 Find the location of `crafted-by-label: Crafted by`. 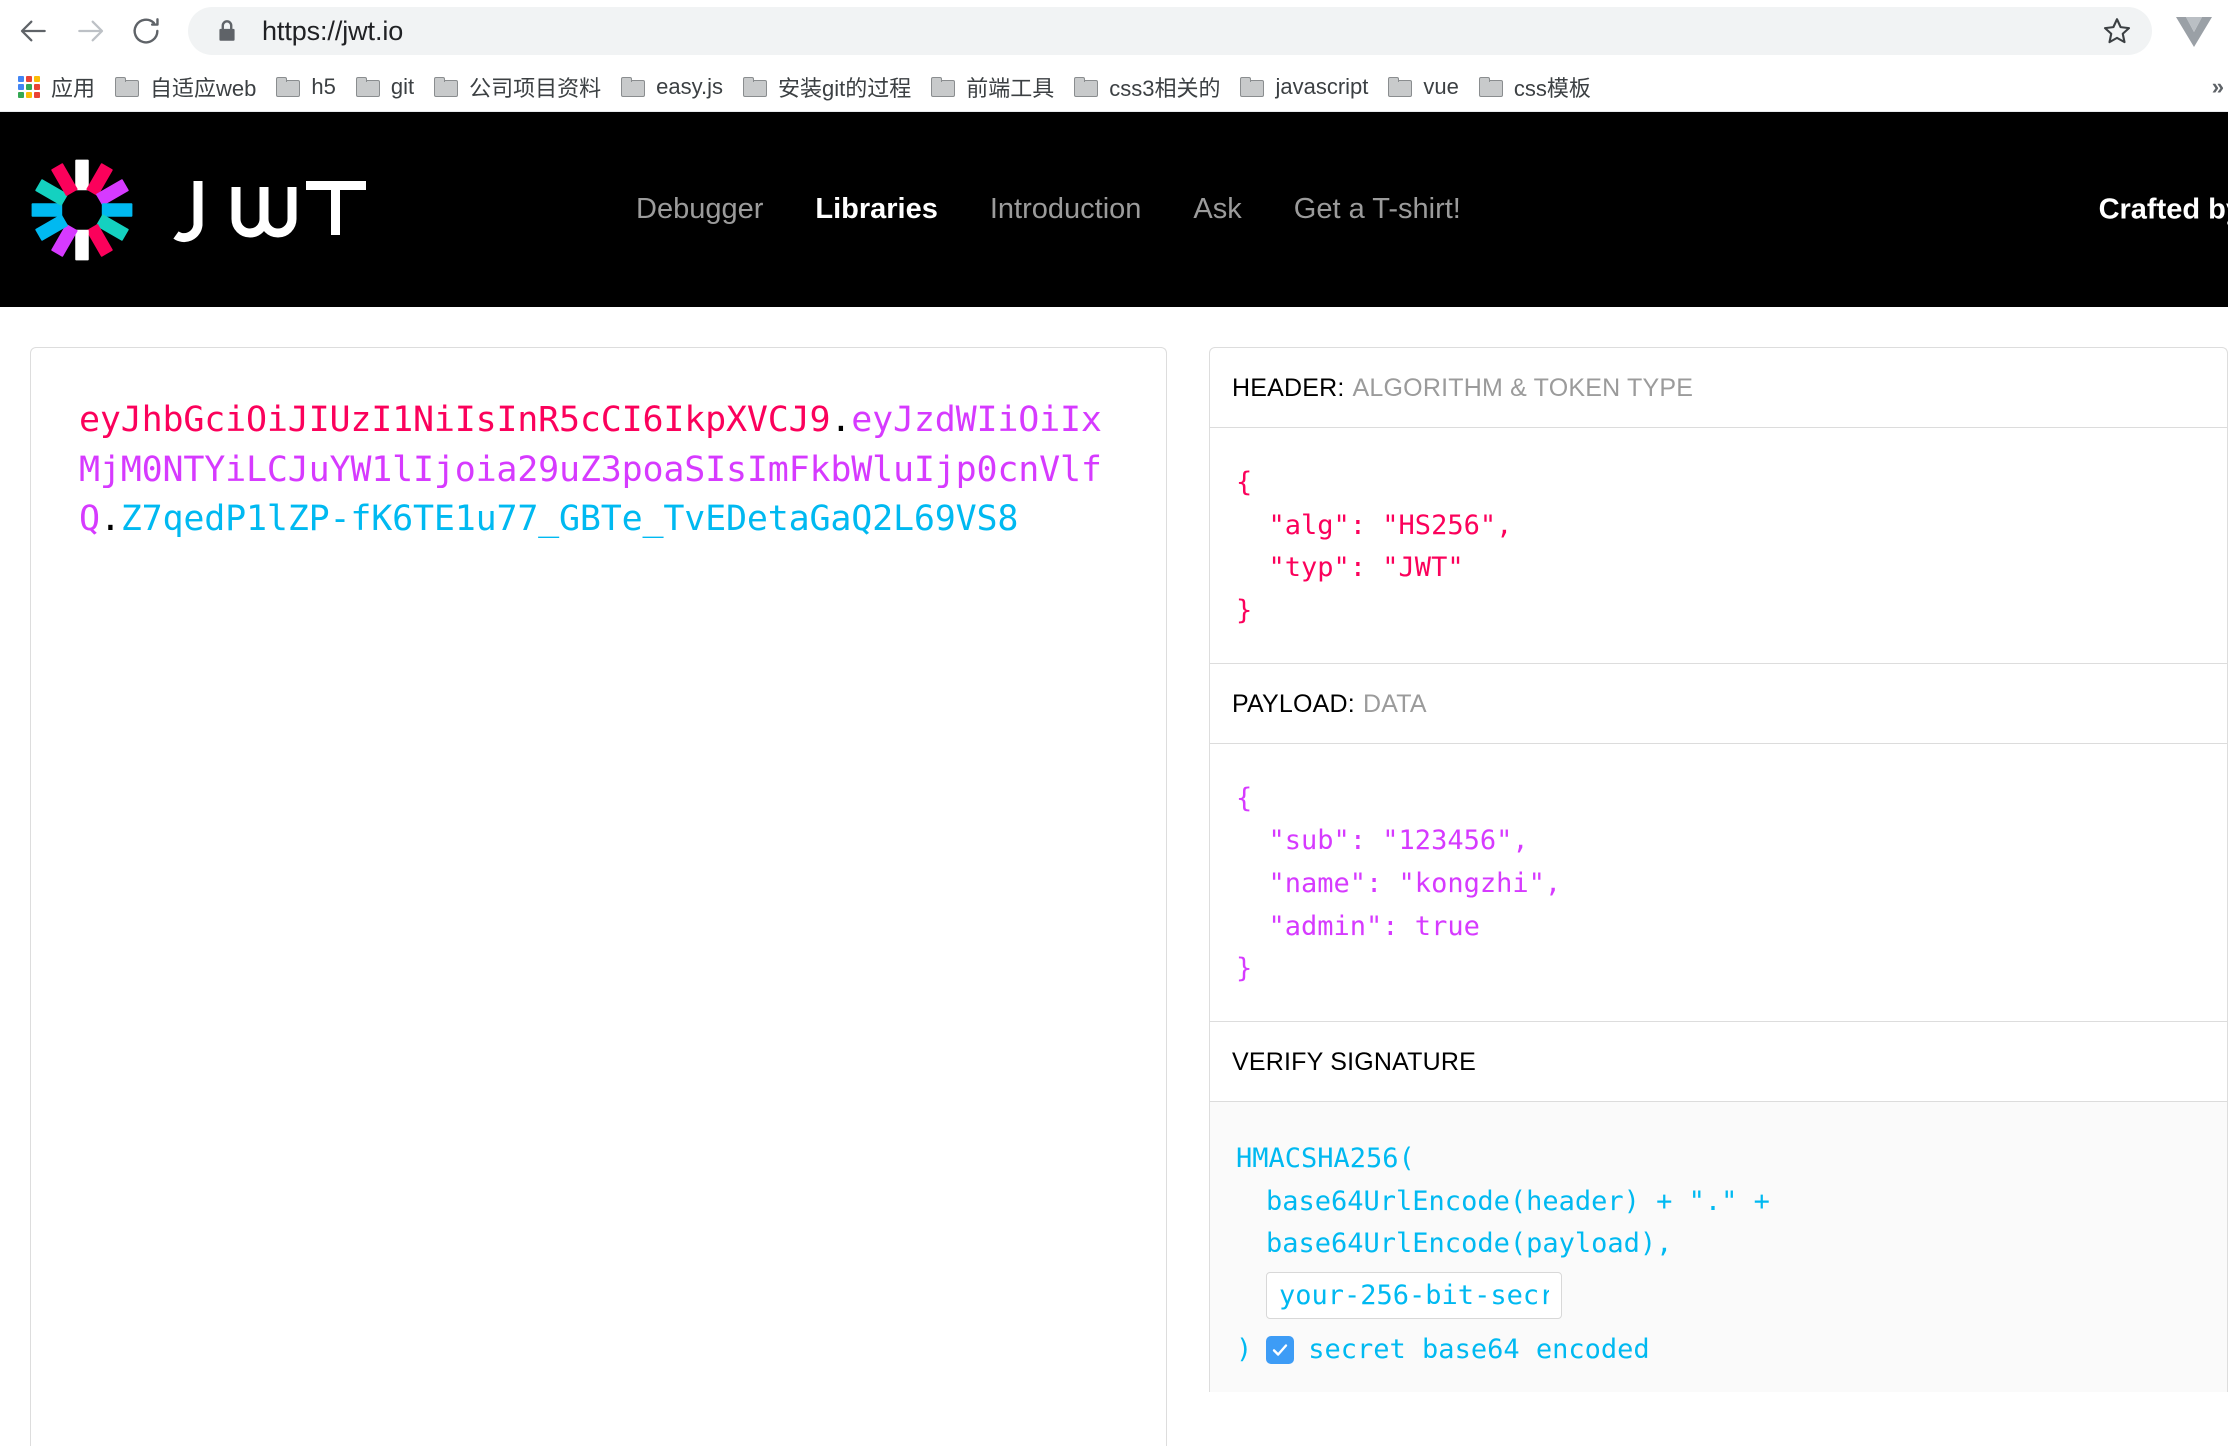

crafted-by-label: Crafted by is located at coordinates (2163, 209).